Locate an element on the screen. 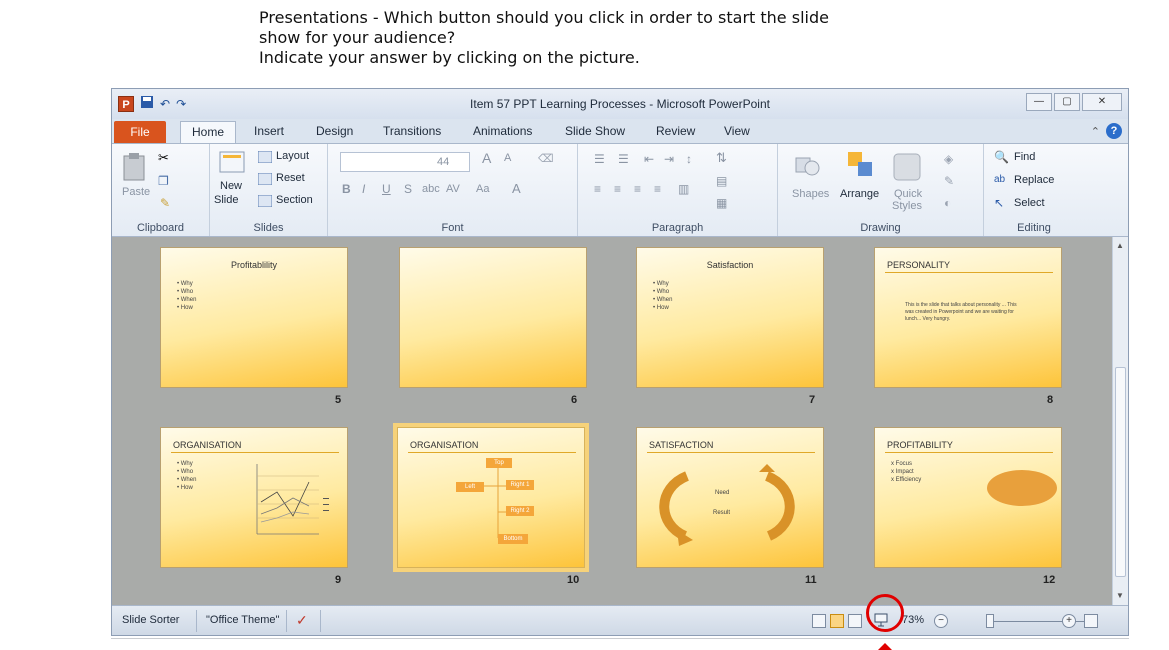 The height and width of the screenshot is (650, 1169). shrink-font-button: A is located at coordinates (507, 158).